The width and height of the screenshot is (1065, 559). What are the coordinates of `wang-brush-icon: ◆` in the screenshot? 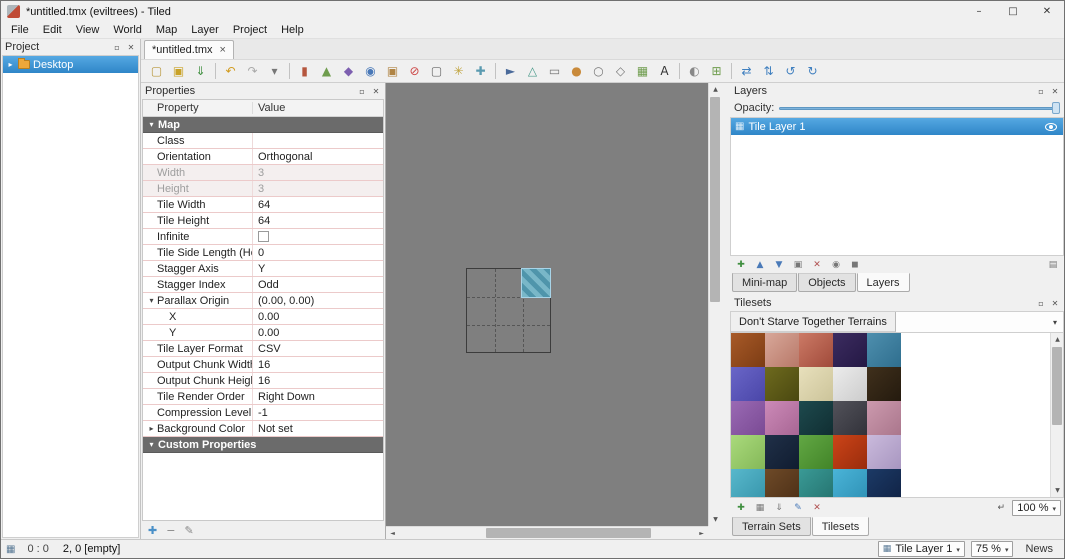 It's located at (348, 71).